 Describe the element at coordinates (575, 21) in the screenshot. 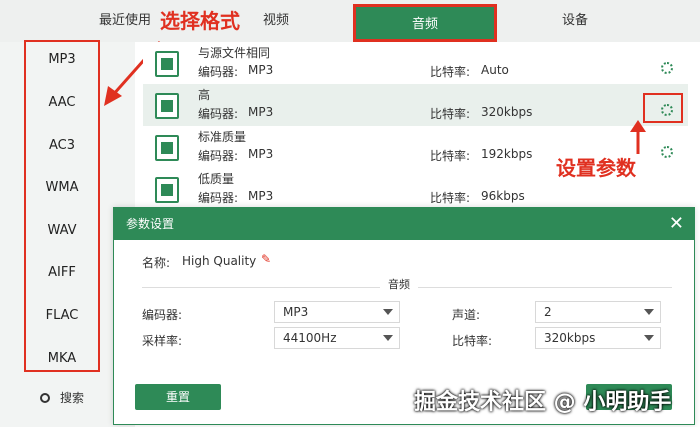

I see `tab-device: 设备` at that location.